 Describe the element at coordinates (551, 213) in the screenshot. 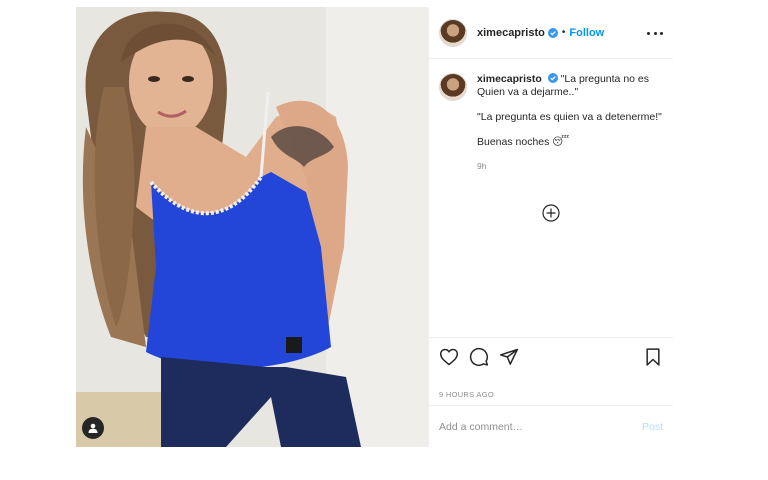

I see `plus-circle-icon` at that location.